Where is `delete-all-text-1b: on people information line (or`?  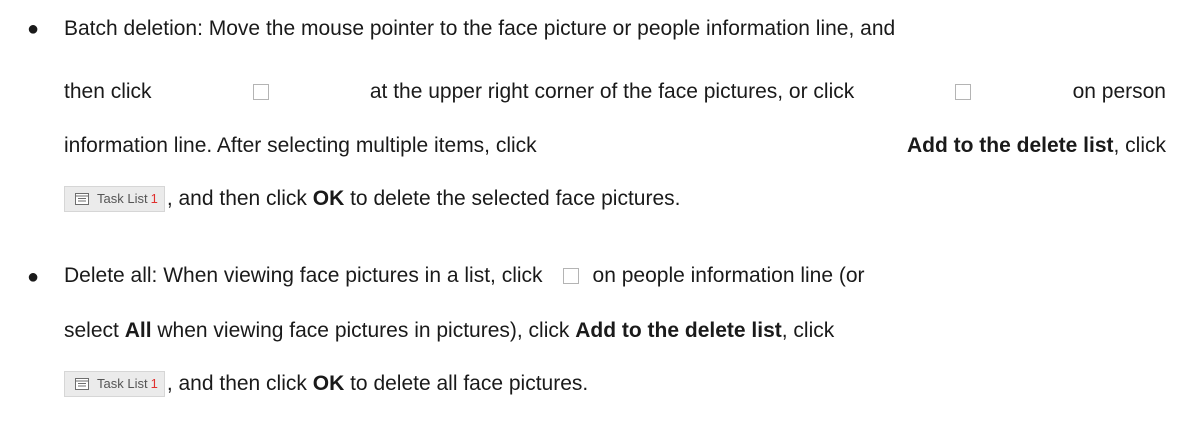
delete-all-text-1b: on people information line (or is located at coordinates (728, 275).